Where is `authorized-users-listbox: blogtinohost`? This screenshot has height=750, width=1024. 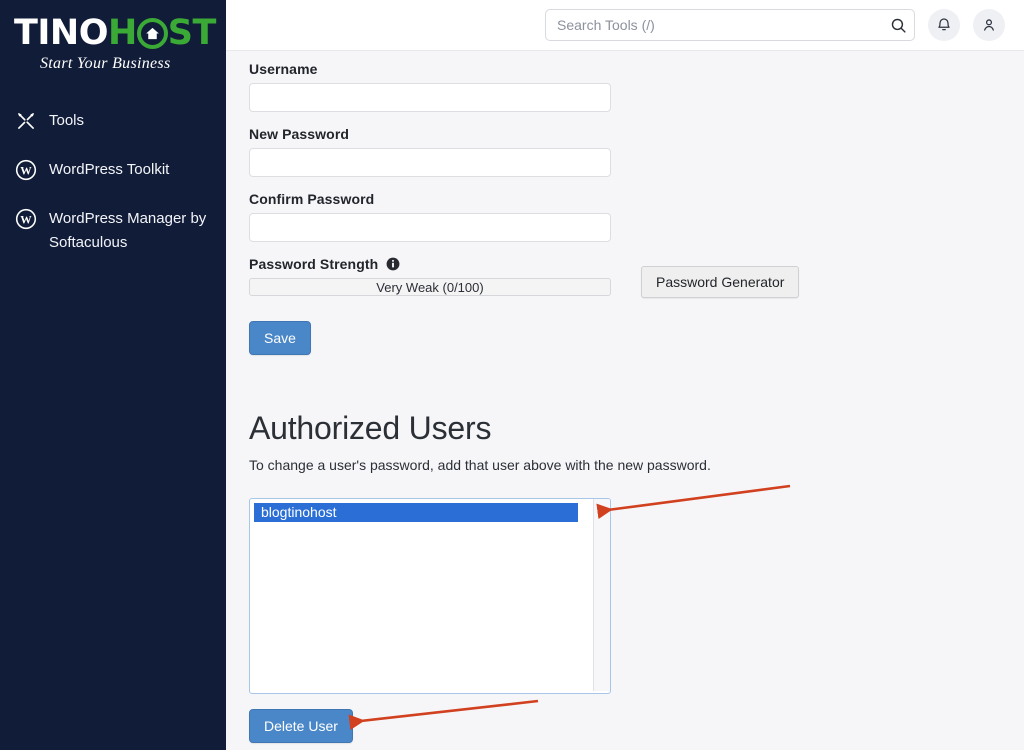
authorized-users-listbox: blogtinohost is located at coordinates (430, 596).